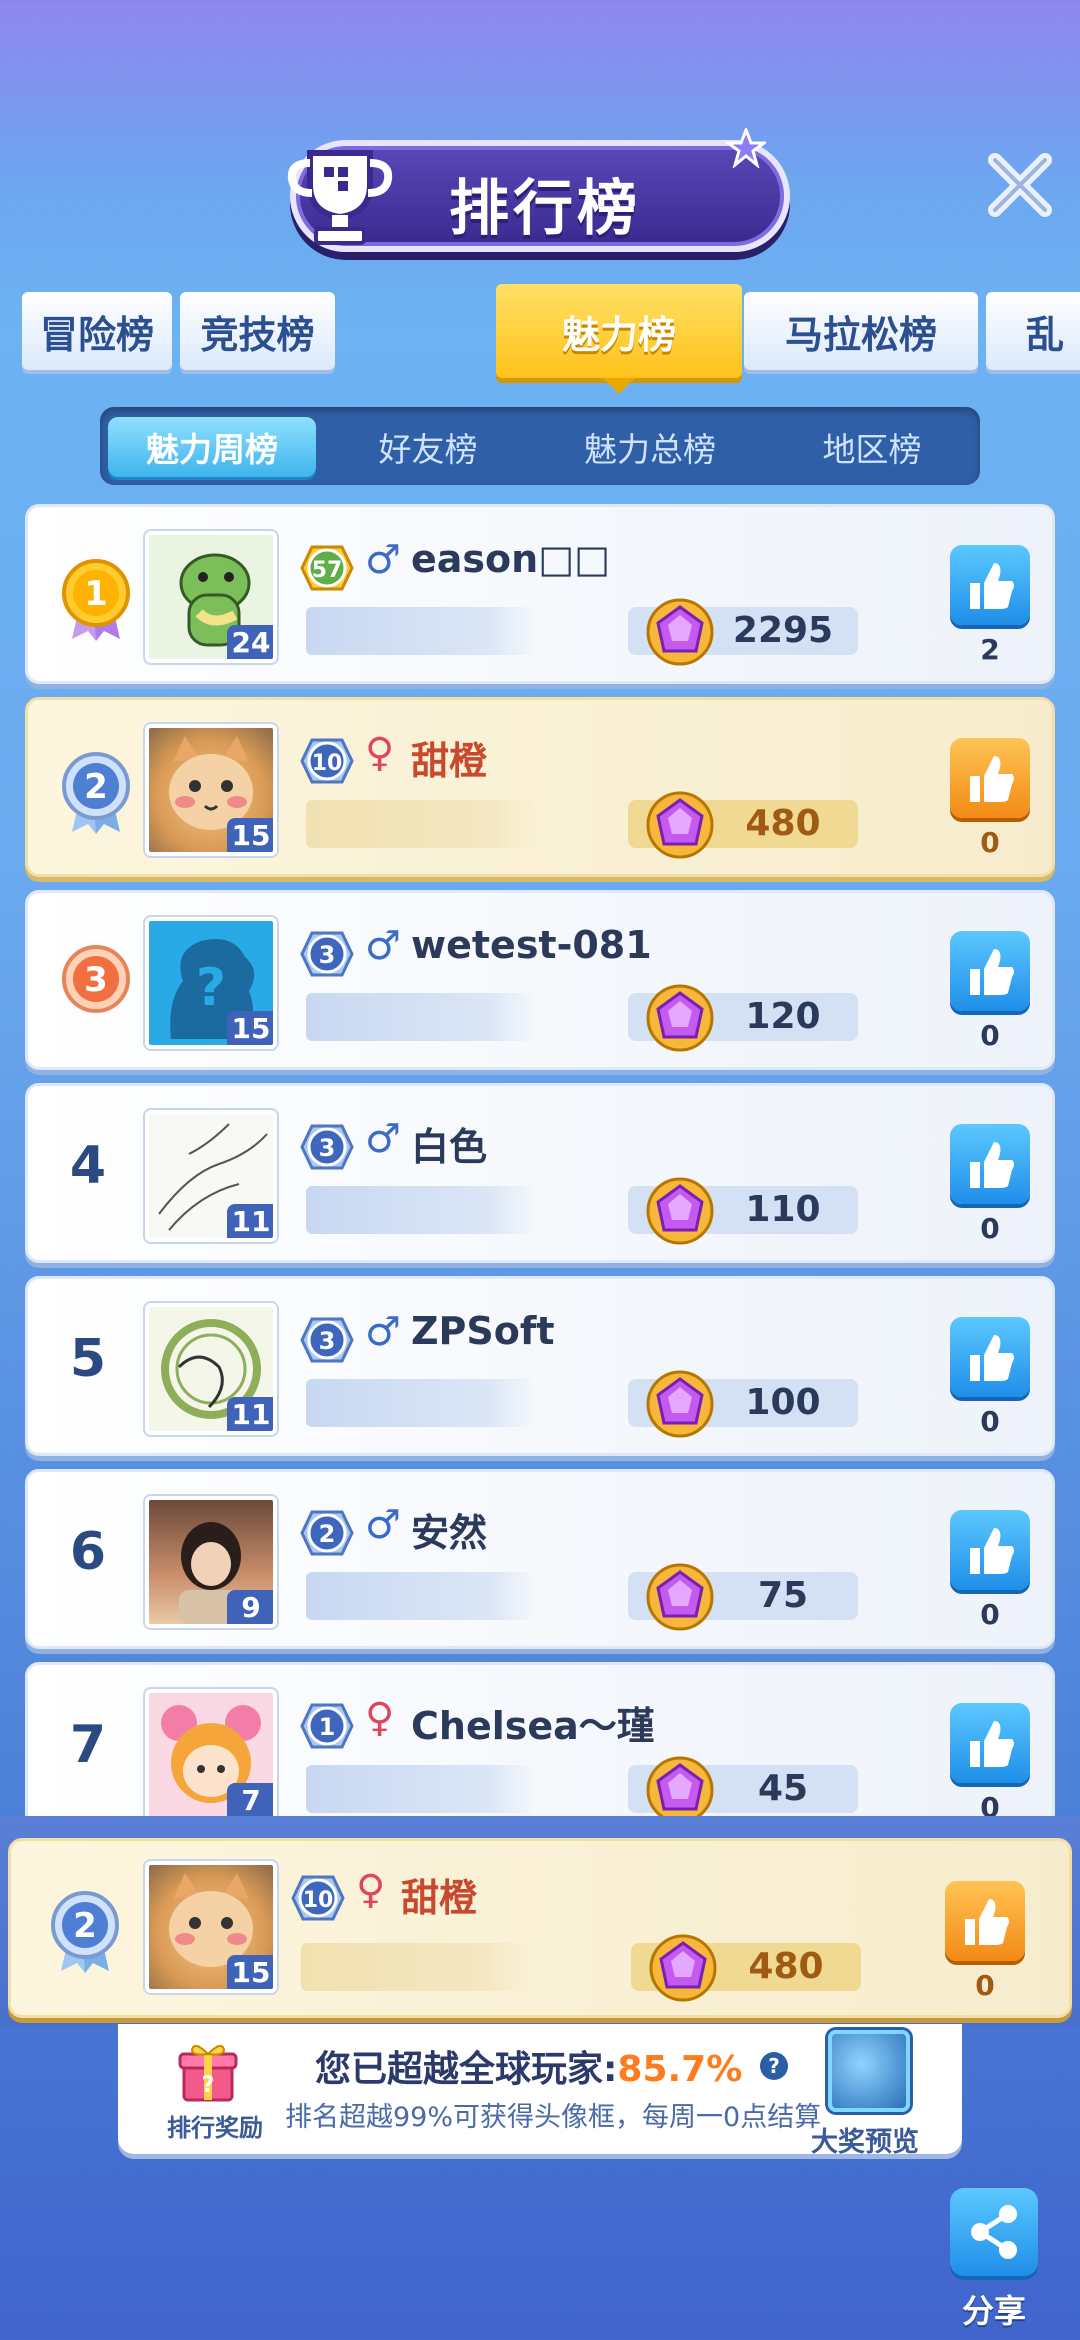 Image resolution: width=1080 pixels, height=2340 pixels. What do you see at coordinates (540, 594) in the screenshot?
I see `list-item: 1 24 57 ♂ eason□□ 2295 2` at bounding box center [540, 594].